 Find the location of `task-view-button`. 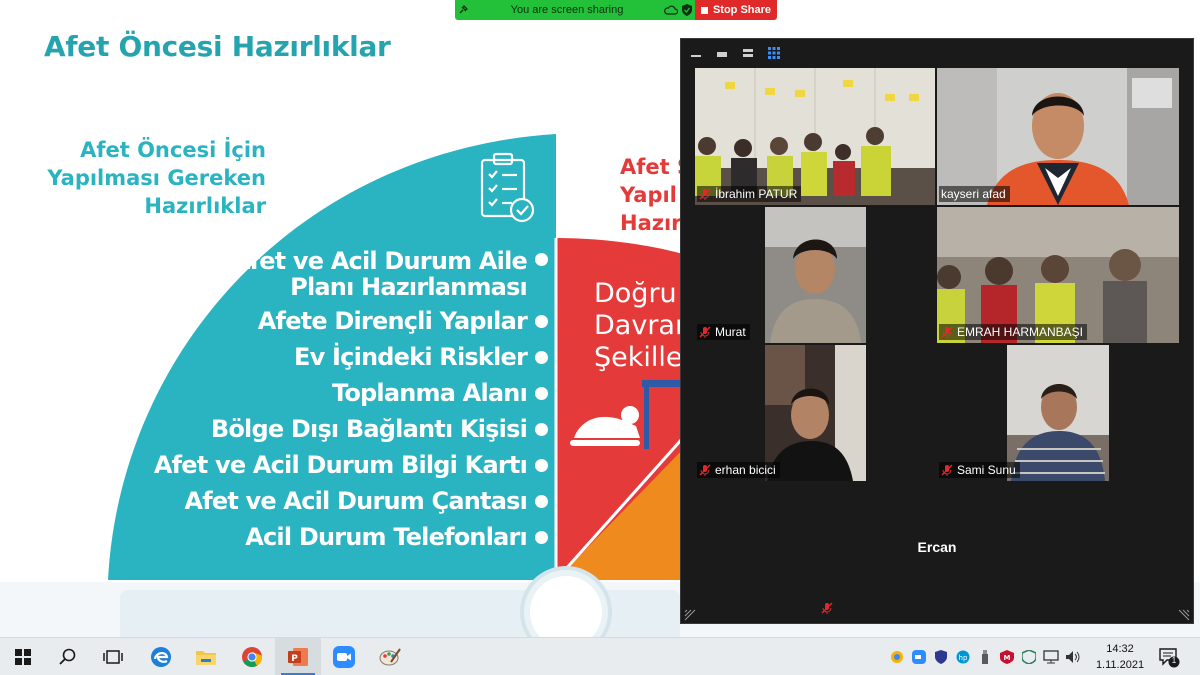

task-view-button is located at coordinates (113, 656).